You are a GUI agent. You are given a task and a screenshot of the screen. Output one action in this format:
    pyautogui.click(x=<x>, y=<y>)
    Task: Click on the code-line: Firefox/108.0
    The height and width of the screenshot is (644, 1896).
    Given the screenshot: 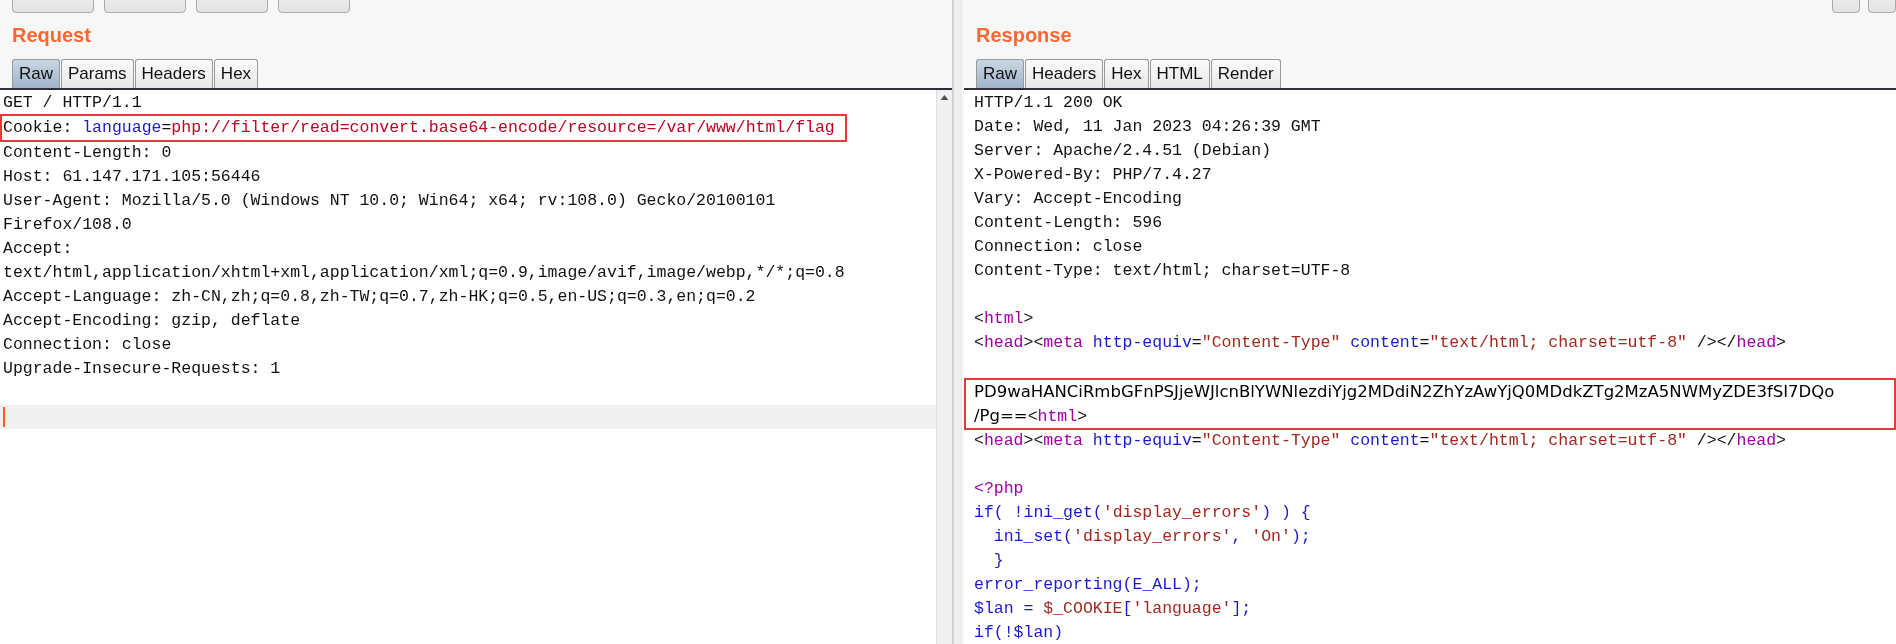 What is the action you would take?
    pyautogui.click(x=67, y=225)
    